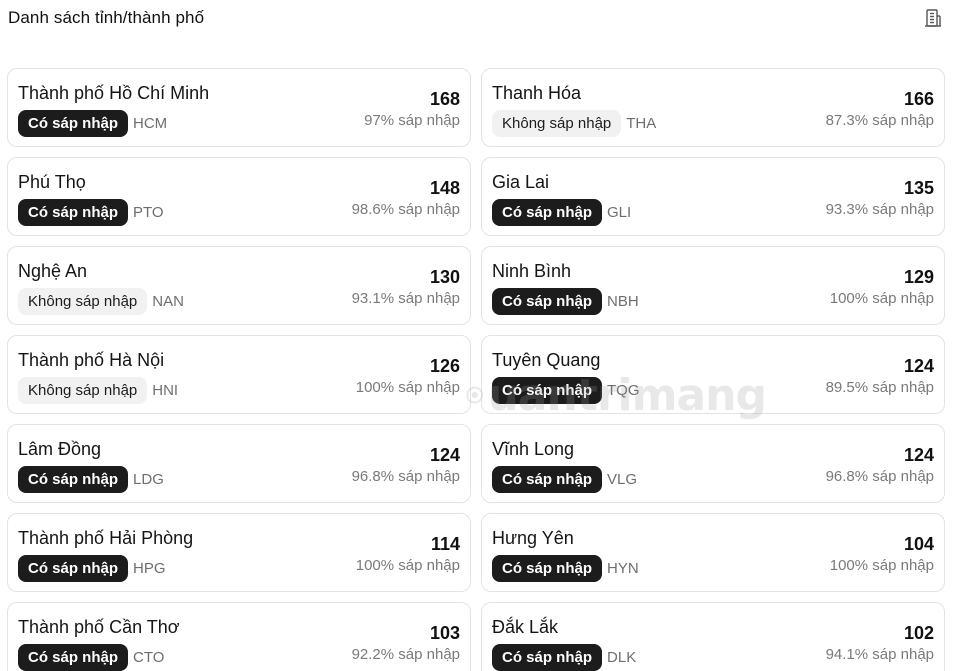  Describe the element at coordinates (405, 209) in the screenshot. I see `merge-percent: 98.6% sáp nhập` at that location.